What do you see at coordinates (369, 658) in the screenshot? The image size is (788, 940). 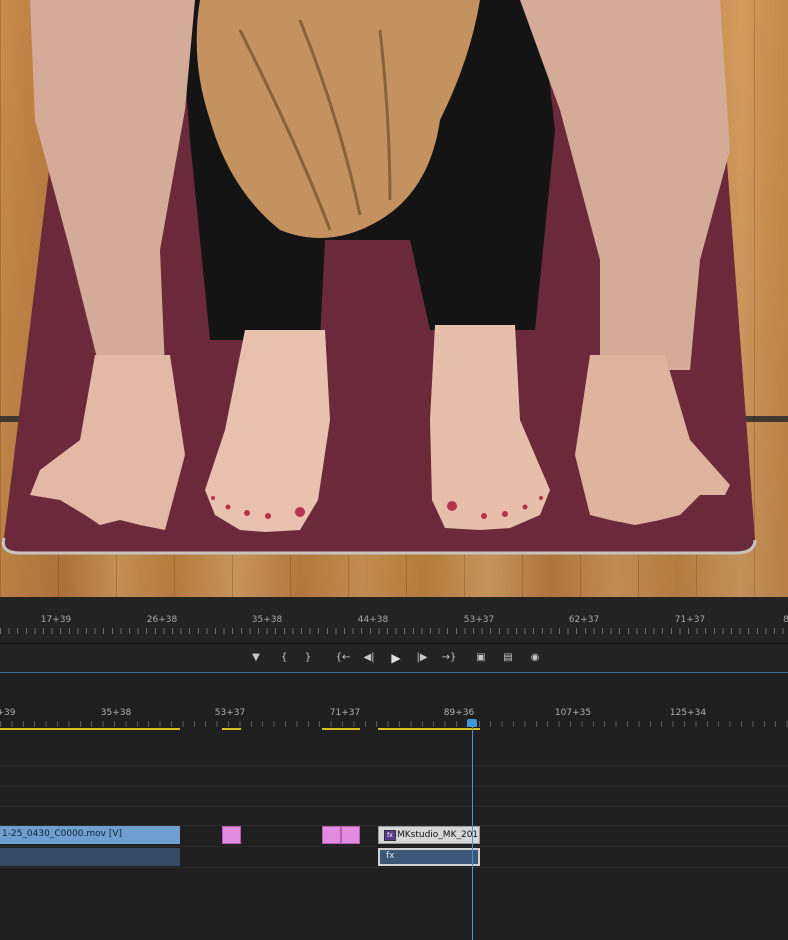 I see `step-back-icon: ◀|` at bounding box center [369, 658].